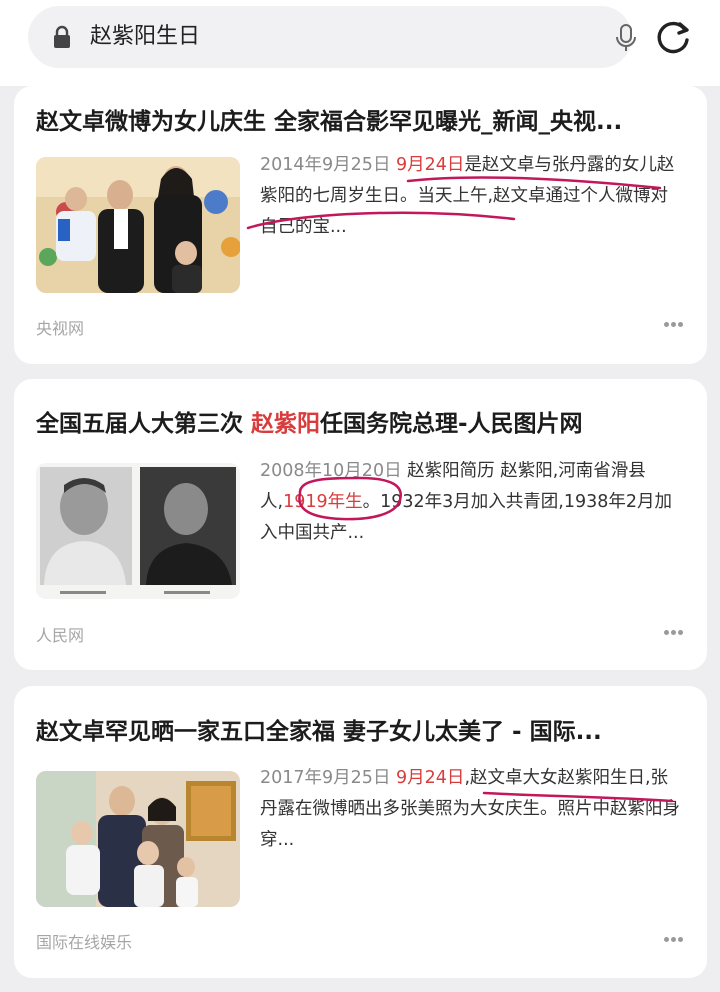 This screenshot has width=720, height=992. I want to click on result-highlight: 1919年生, so click(323, 502).